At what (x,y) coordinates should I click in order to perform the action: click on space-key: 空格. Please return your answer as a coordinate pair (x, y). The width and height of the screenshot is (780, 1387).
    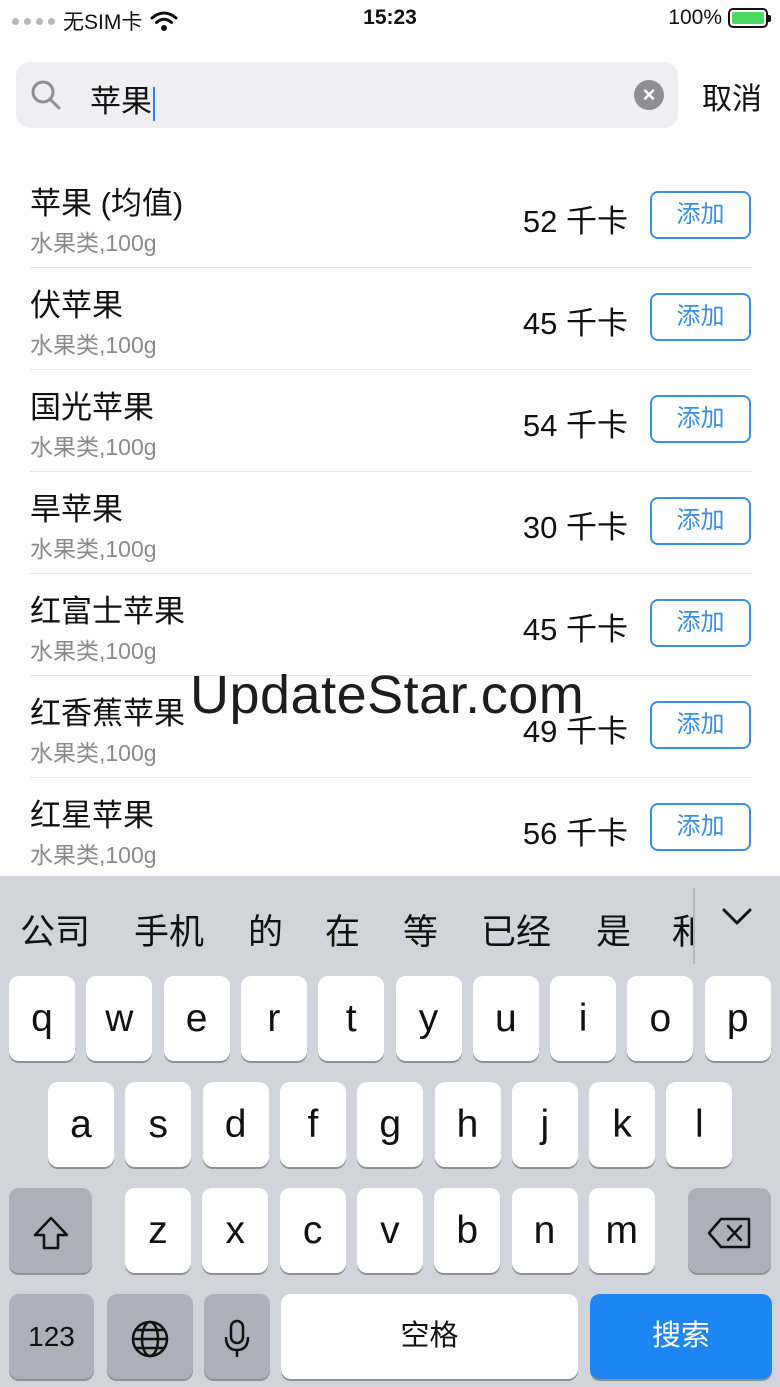
    Looking at the image, I should click on (429, 1336).